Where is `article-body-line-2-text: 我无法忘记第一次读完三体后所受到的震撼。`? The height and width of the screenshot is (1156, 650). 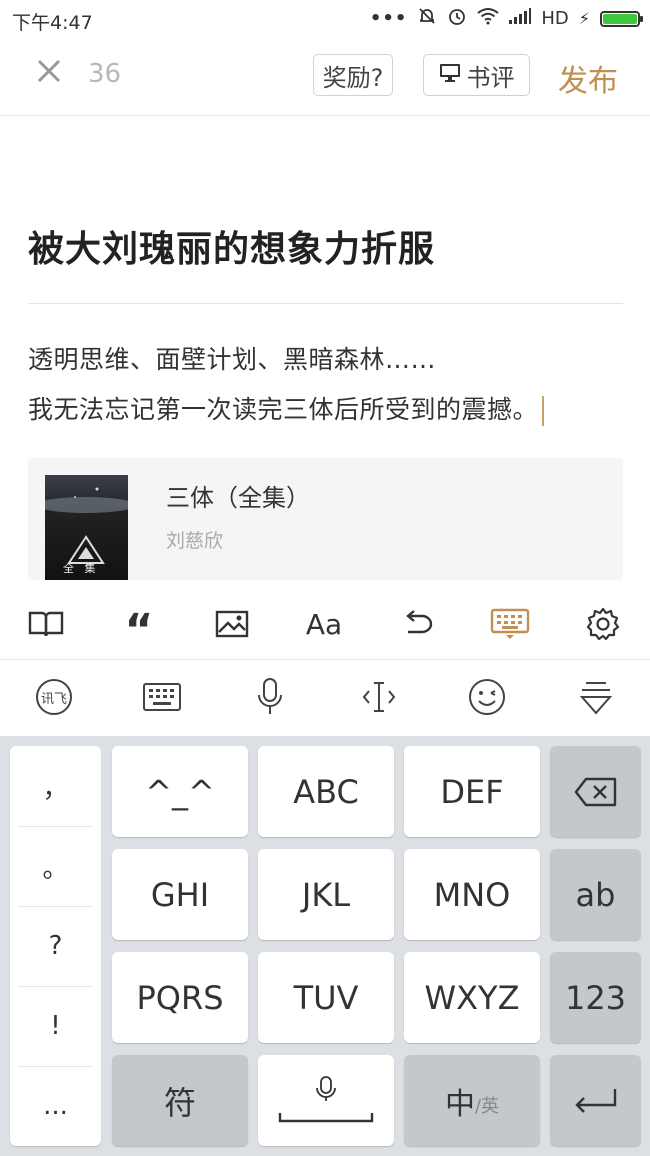 article-body-line-2-text: 我无法忘记第一次读完三体后所受到的震撼。 is located at coordinates (283, 409).